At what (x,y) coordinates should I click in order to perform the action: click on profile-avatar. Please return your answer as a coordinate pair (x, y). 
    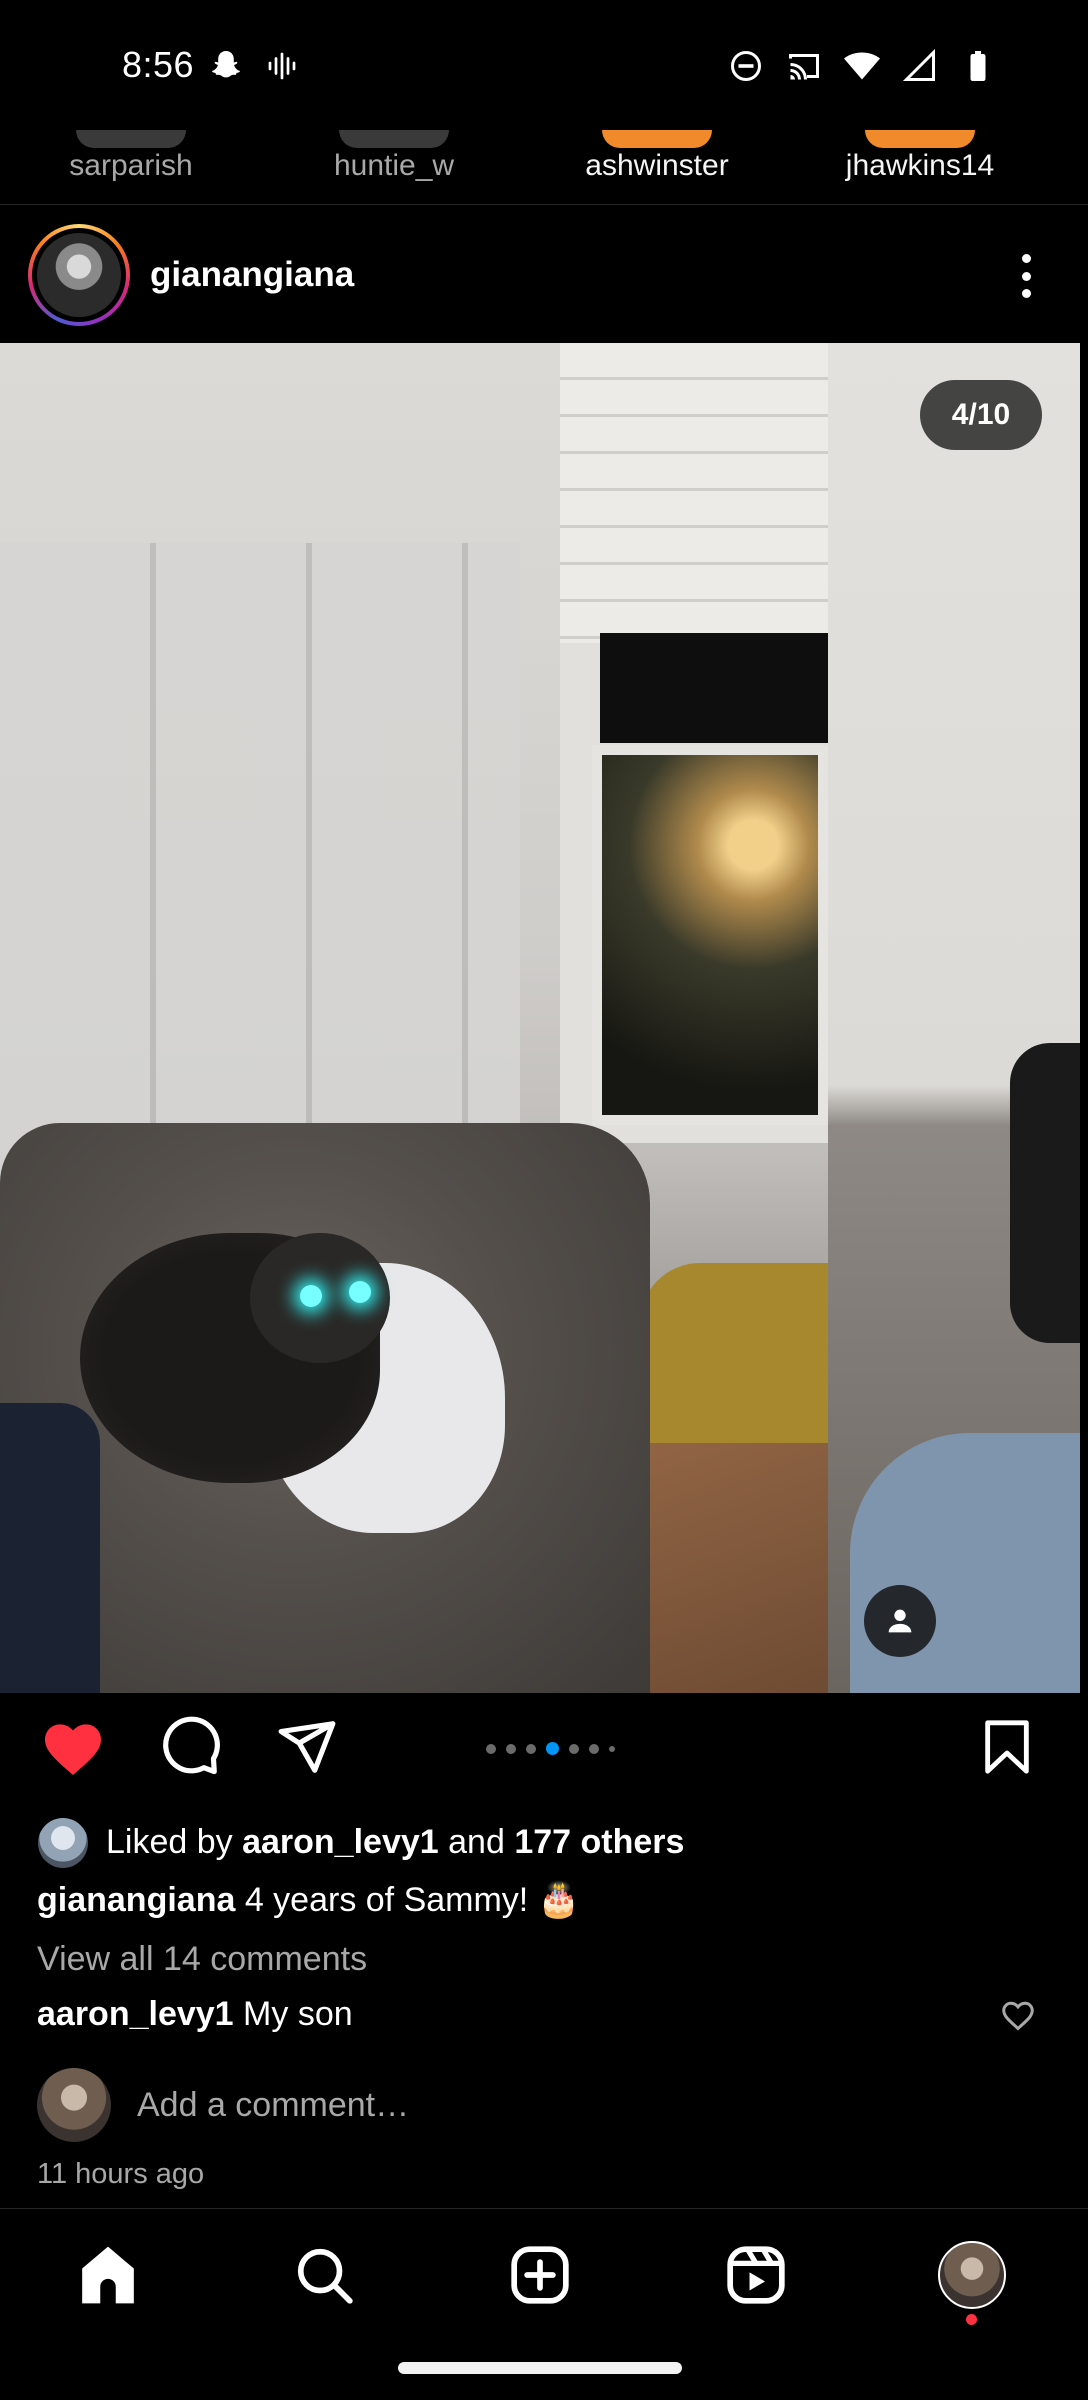
    Looking at the image, I should click on (972, 2275).